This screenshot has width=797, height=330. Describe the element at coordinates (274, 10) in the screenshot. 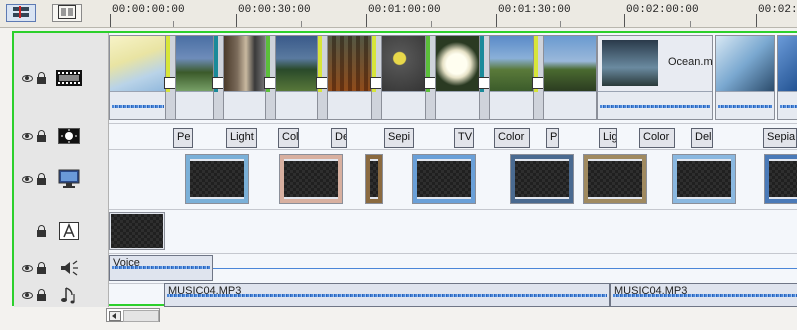

I see `ruler-label: 00:00:30:00` at that location.